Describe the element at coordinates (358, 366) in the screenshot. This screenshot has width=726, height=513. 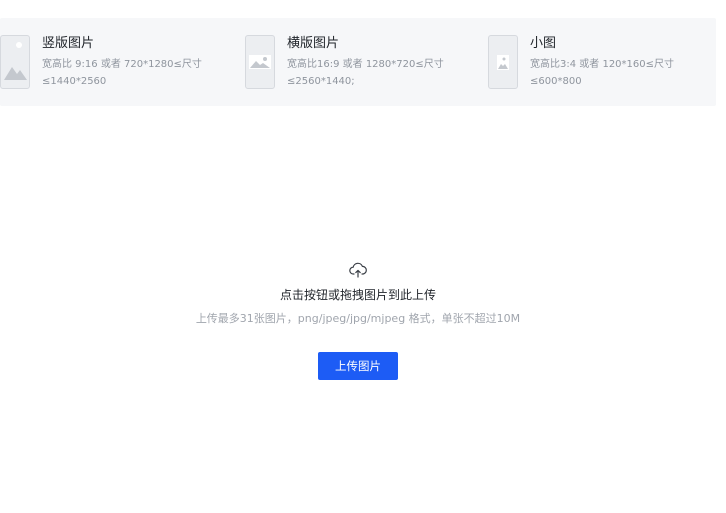
I see `upload-image-button: 上传图片` at that location.